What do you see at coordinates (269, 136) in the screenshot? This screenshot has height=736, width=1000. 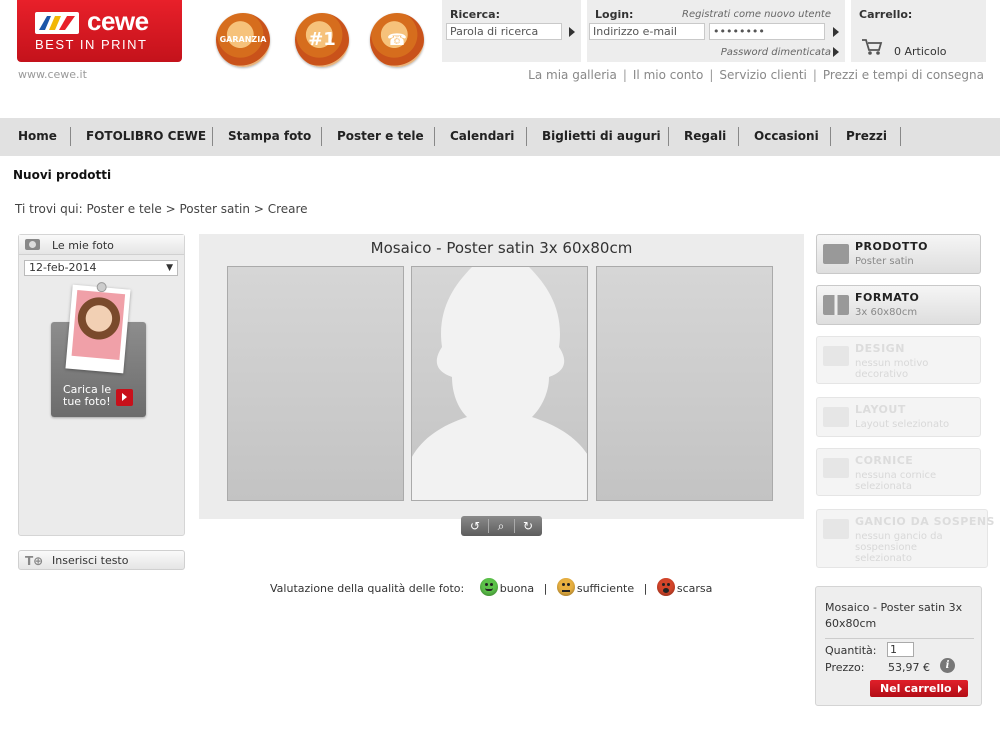 I see `nav-stampa-foto: Stampa foto` at bounding box center [269, 136].